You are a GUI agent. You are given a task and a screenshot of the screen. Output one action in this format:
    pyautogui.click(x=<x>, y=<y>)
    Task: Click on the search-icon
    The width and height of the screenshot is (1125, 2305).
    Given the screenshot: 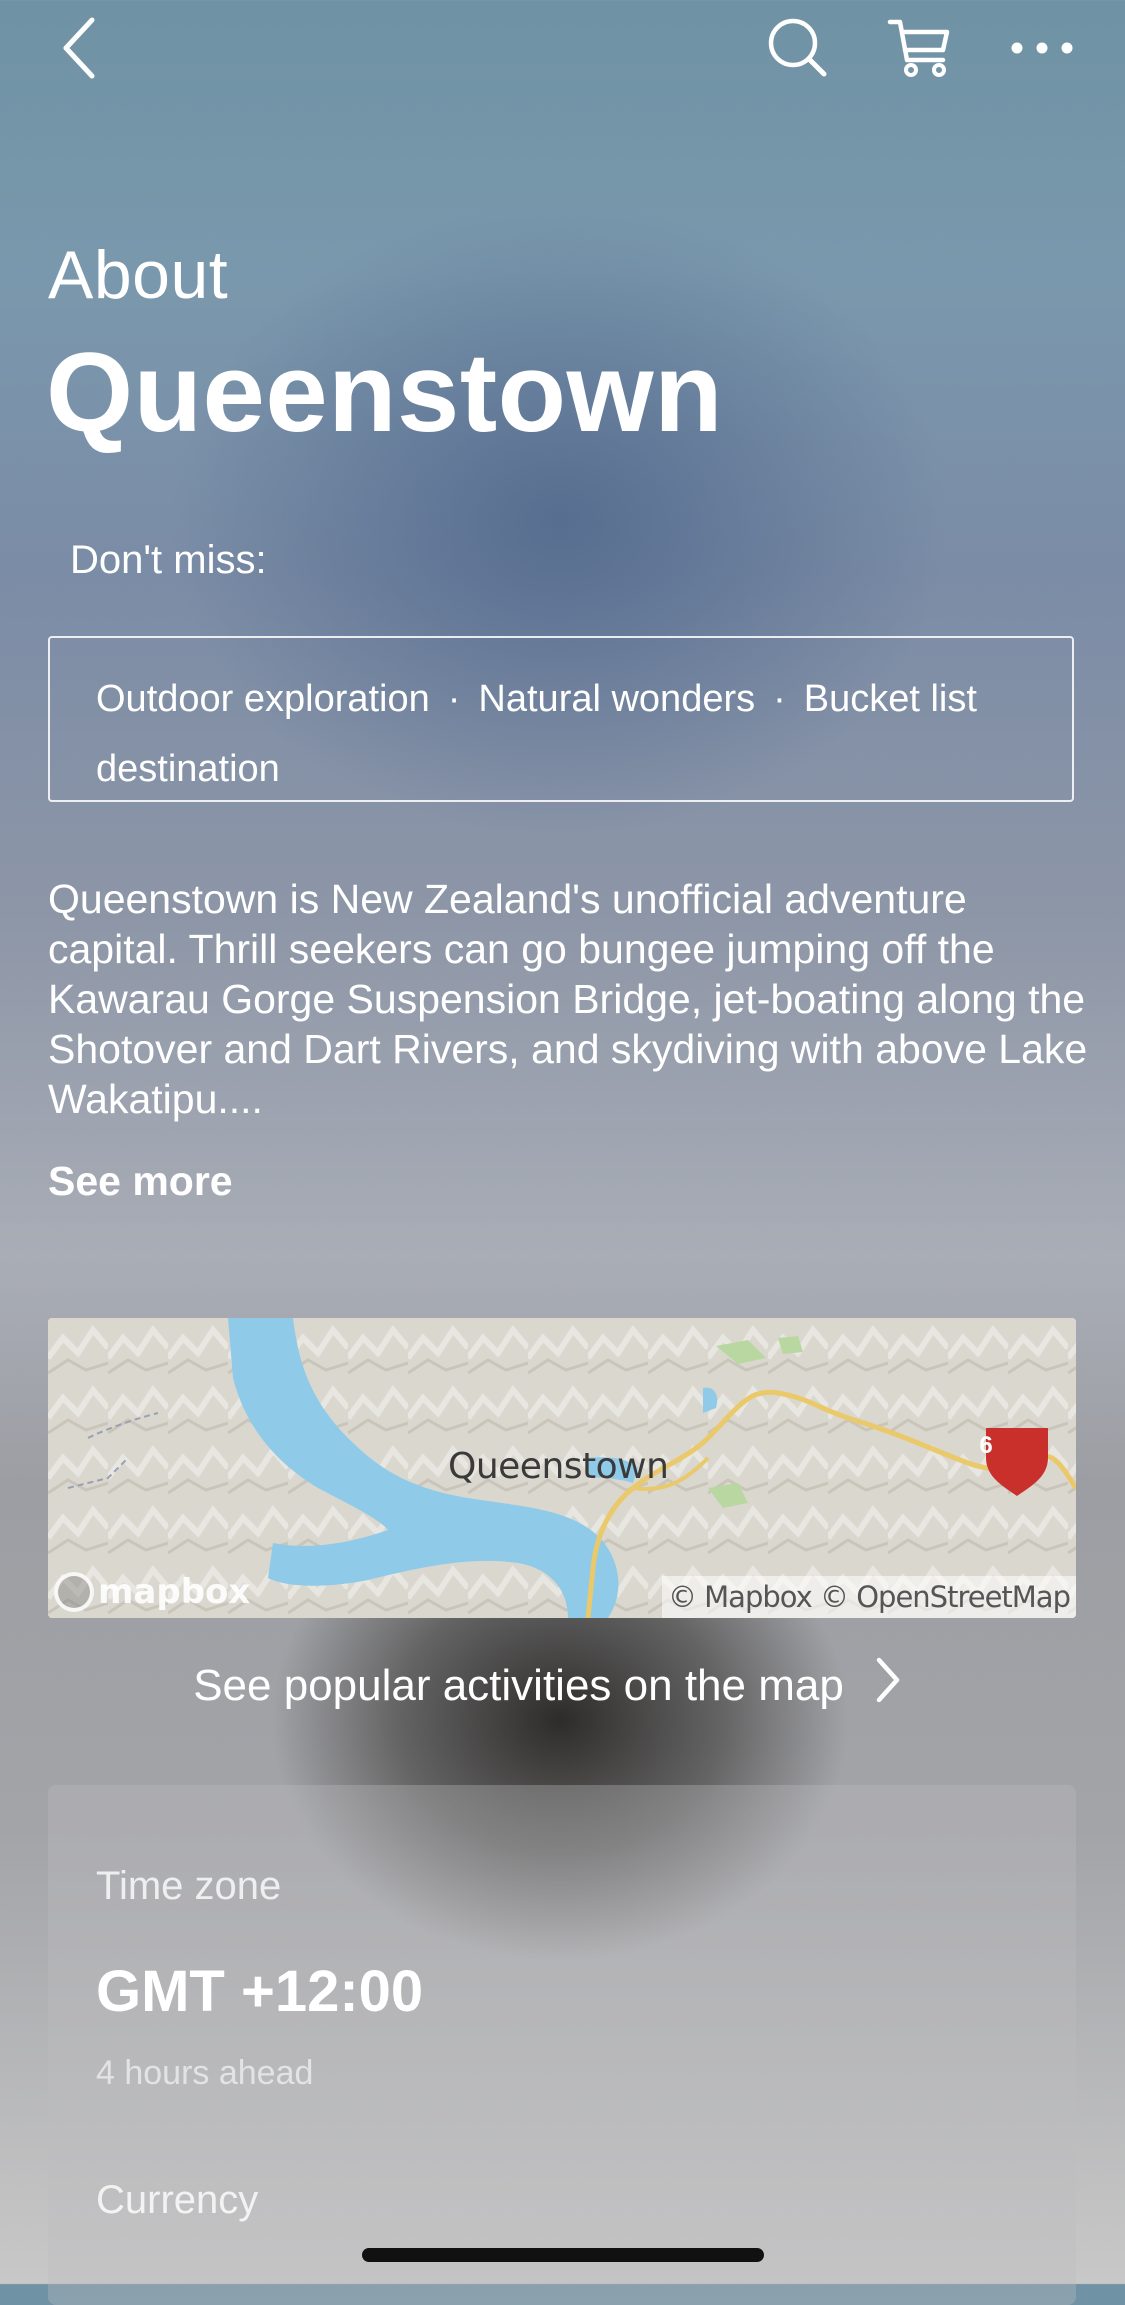 What is the action you would take?
    pyautogui.click(x=798, y=48)
    